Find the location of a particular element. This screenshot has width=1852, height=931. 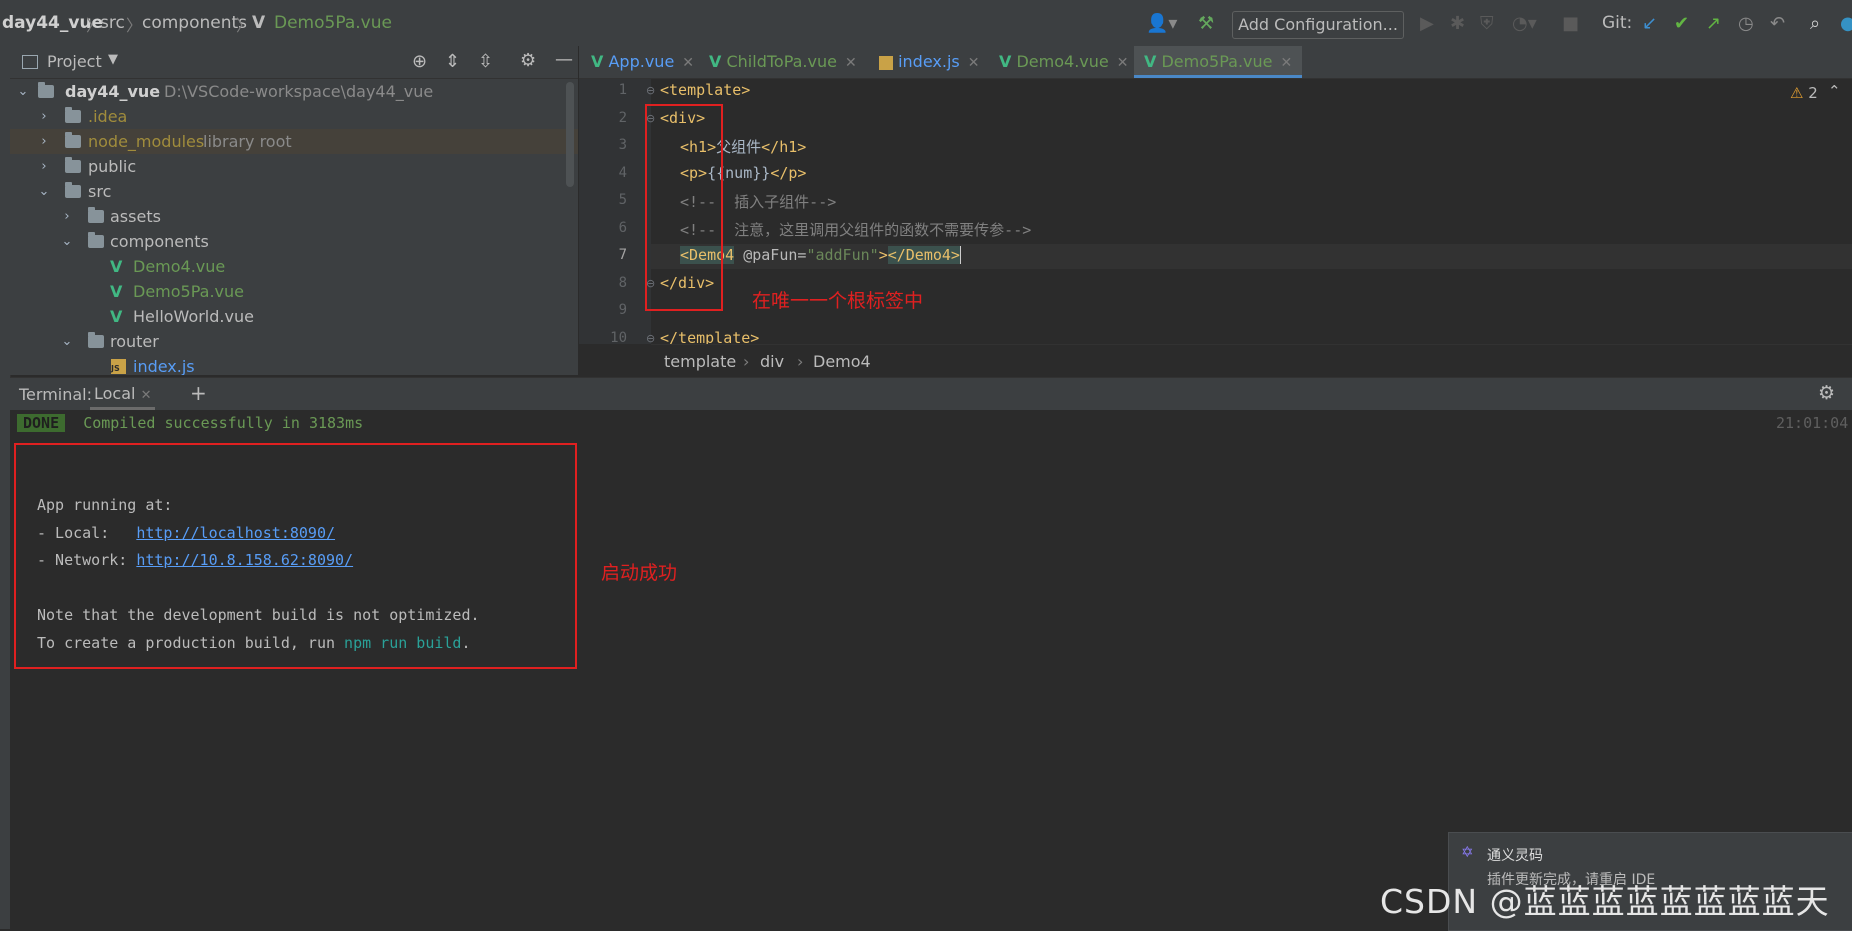

tree-item: V HelloWorld.vue is located at coordinates (294, 316).